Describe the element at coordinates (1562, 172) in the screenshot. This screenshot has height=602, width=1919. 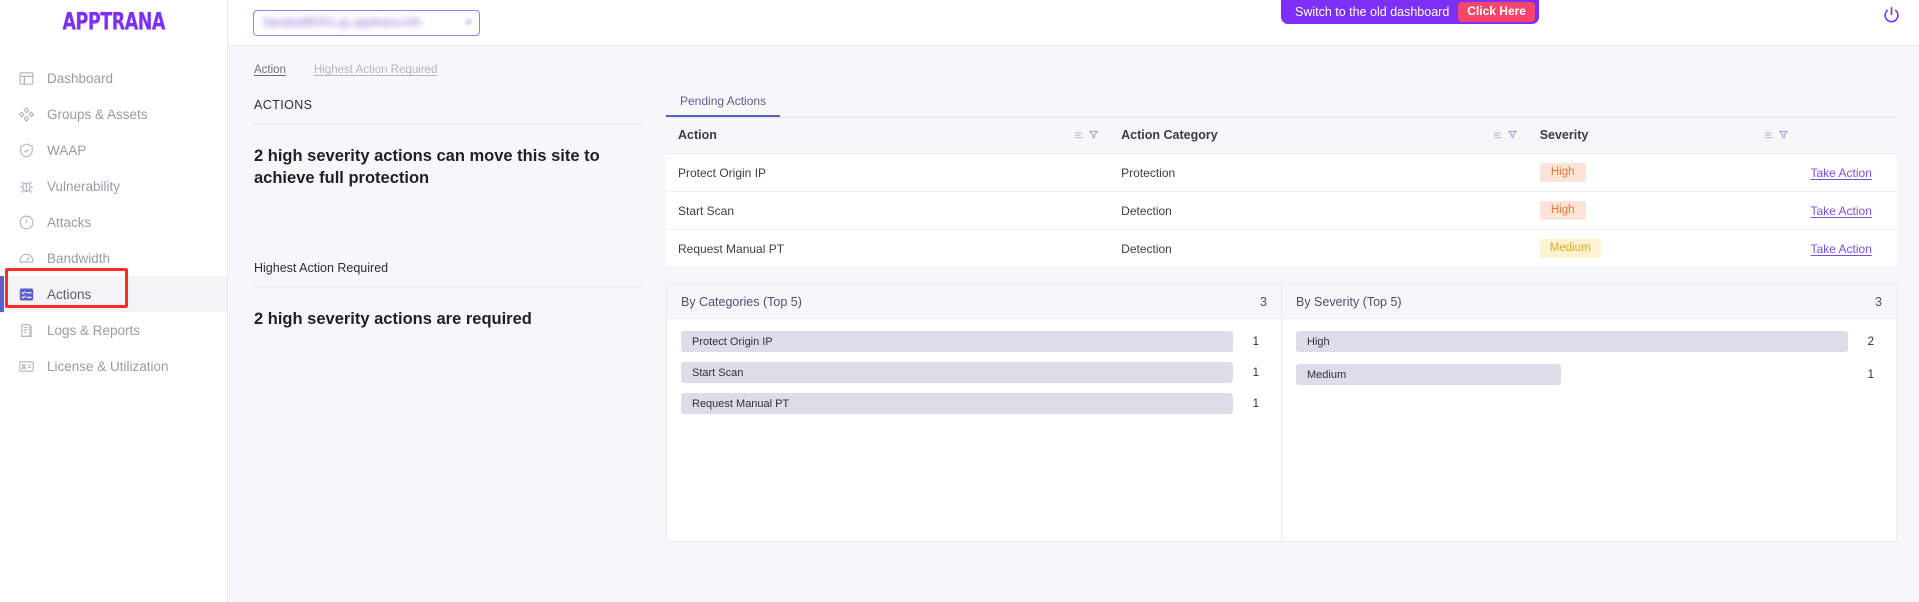
I see `status-badge: High` at that location.